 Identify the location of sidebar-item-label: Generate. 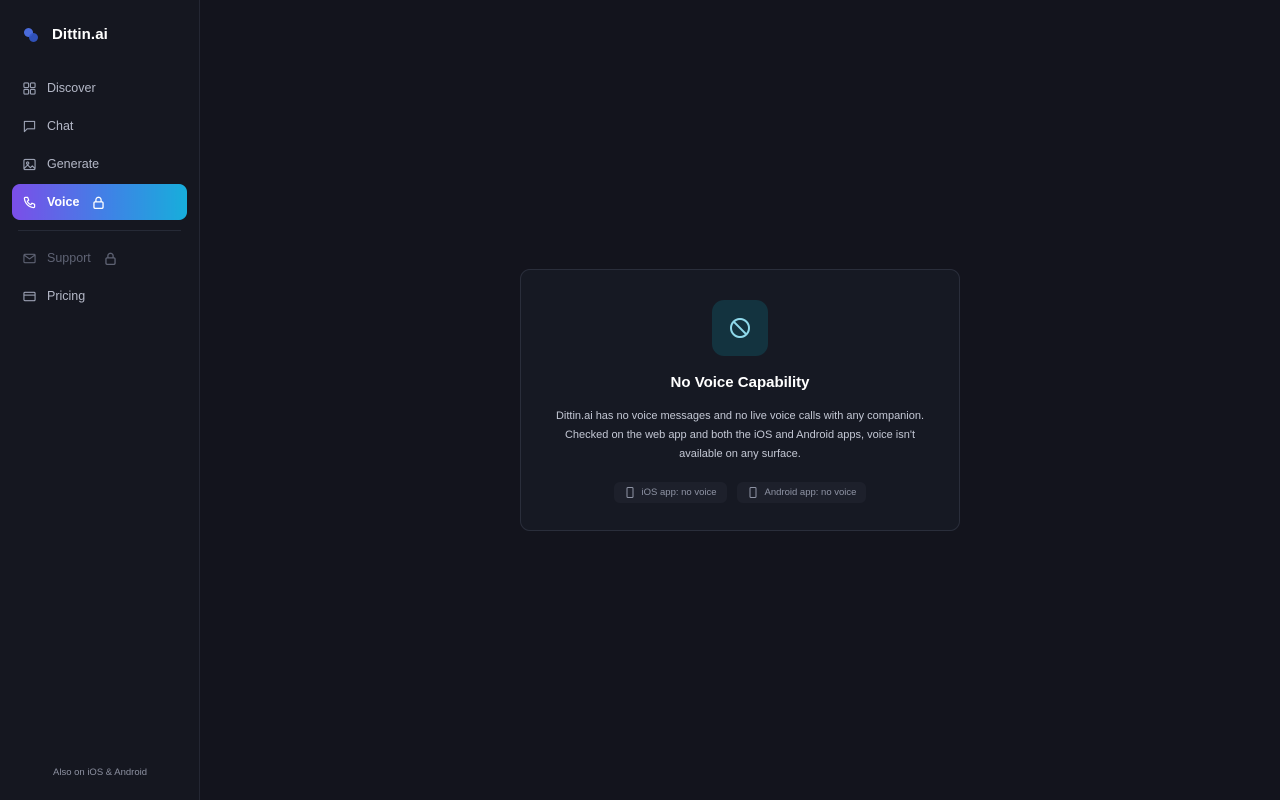
(73, 164).